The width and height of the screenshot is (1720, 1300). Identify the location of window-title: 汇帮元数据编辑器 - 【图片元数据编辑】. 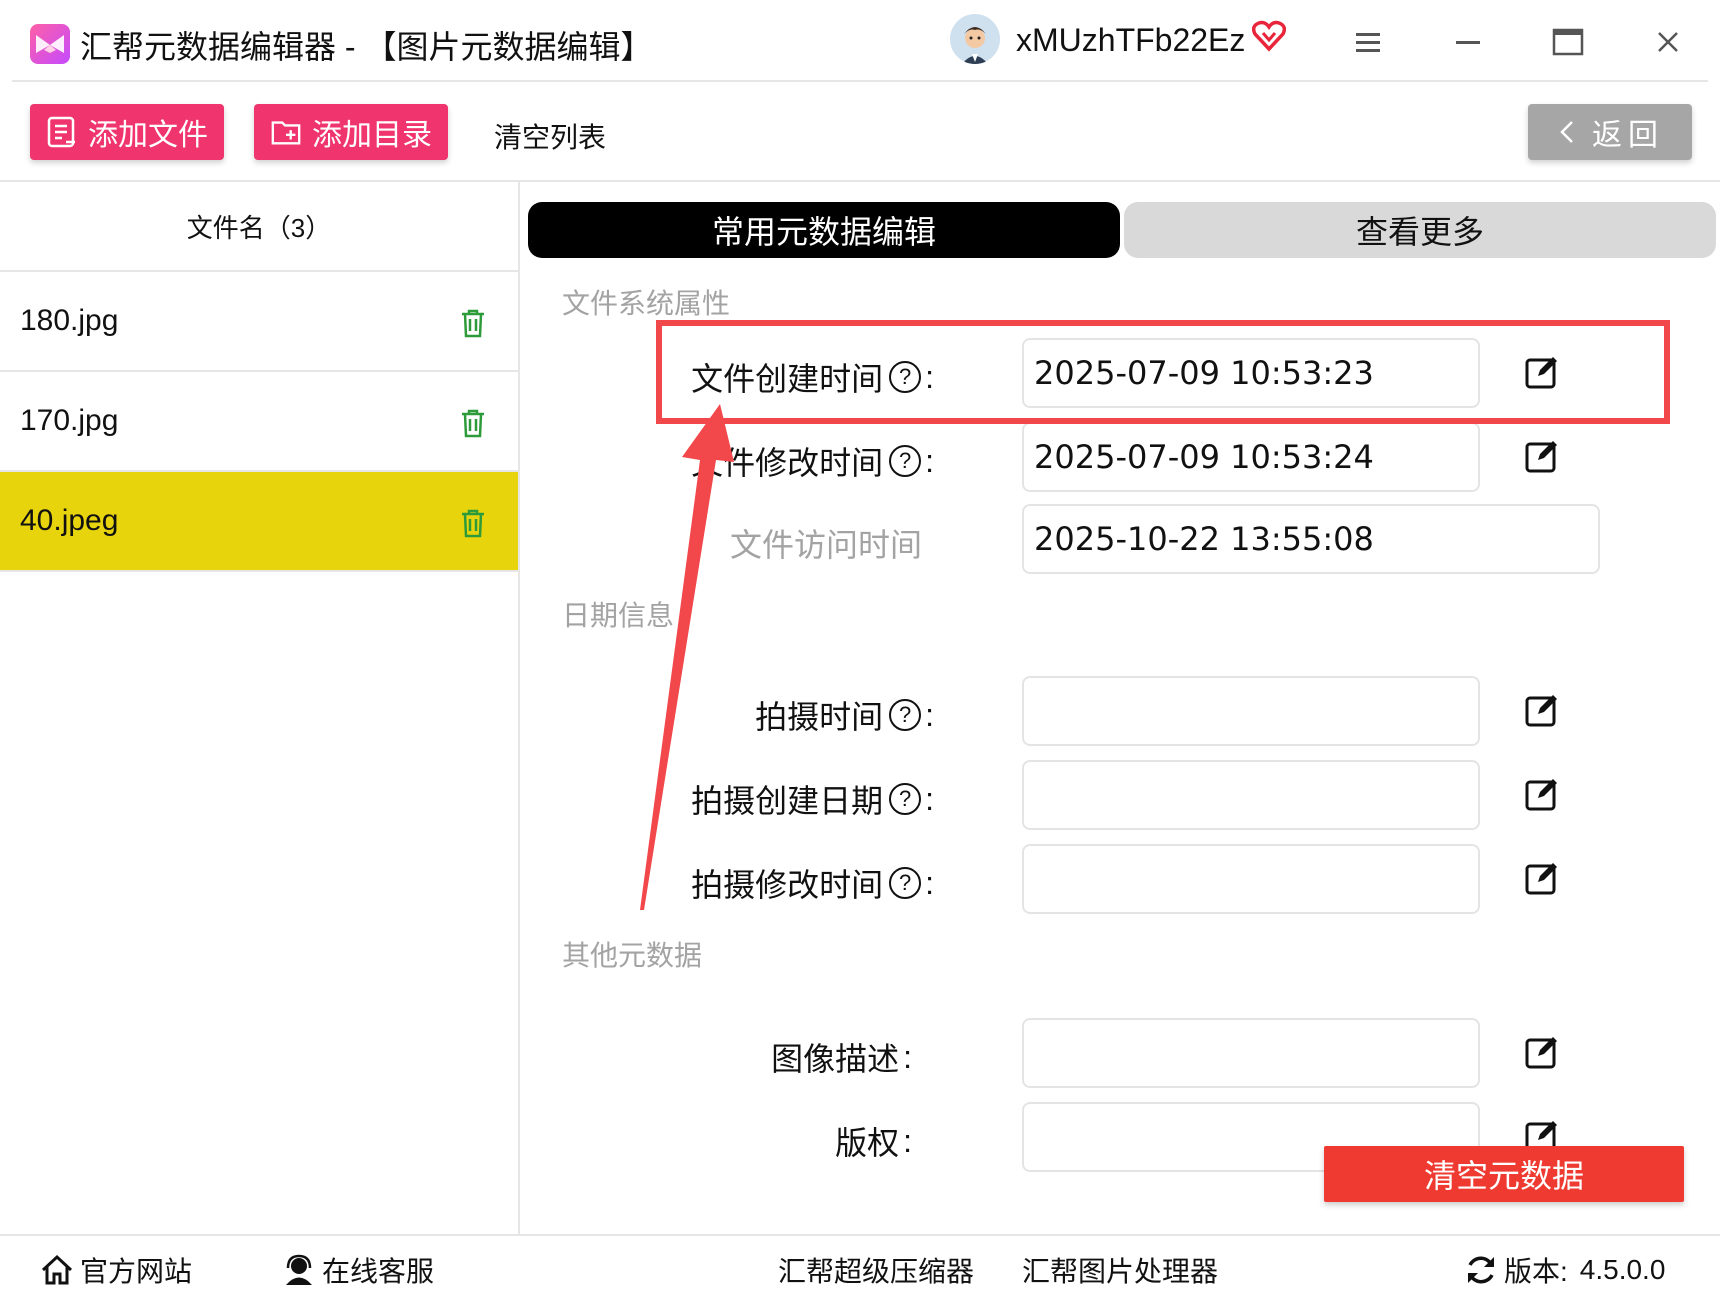
(366, 45).